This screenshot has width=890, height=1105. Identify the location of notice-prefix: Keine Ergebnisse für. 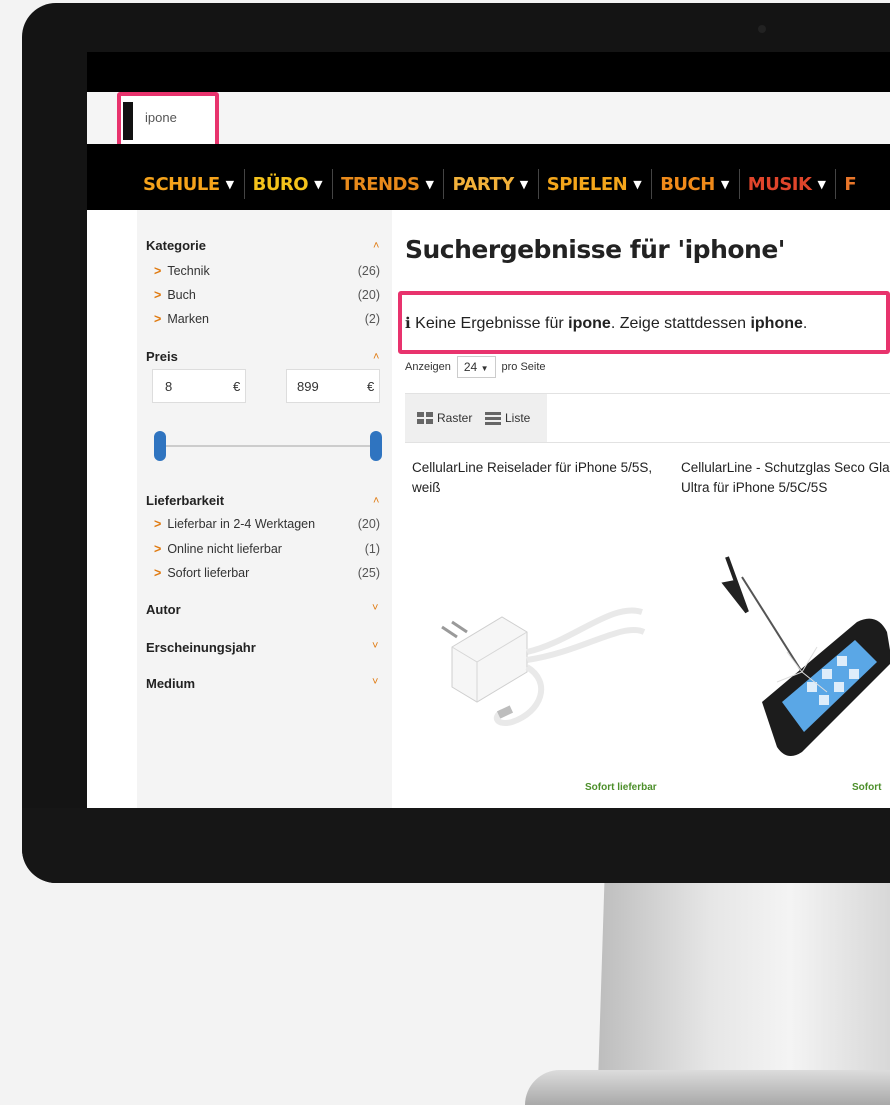
(492, 323).